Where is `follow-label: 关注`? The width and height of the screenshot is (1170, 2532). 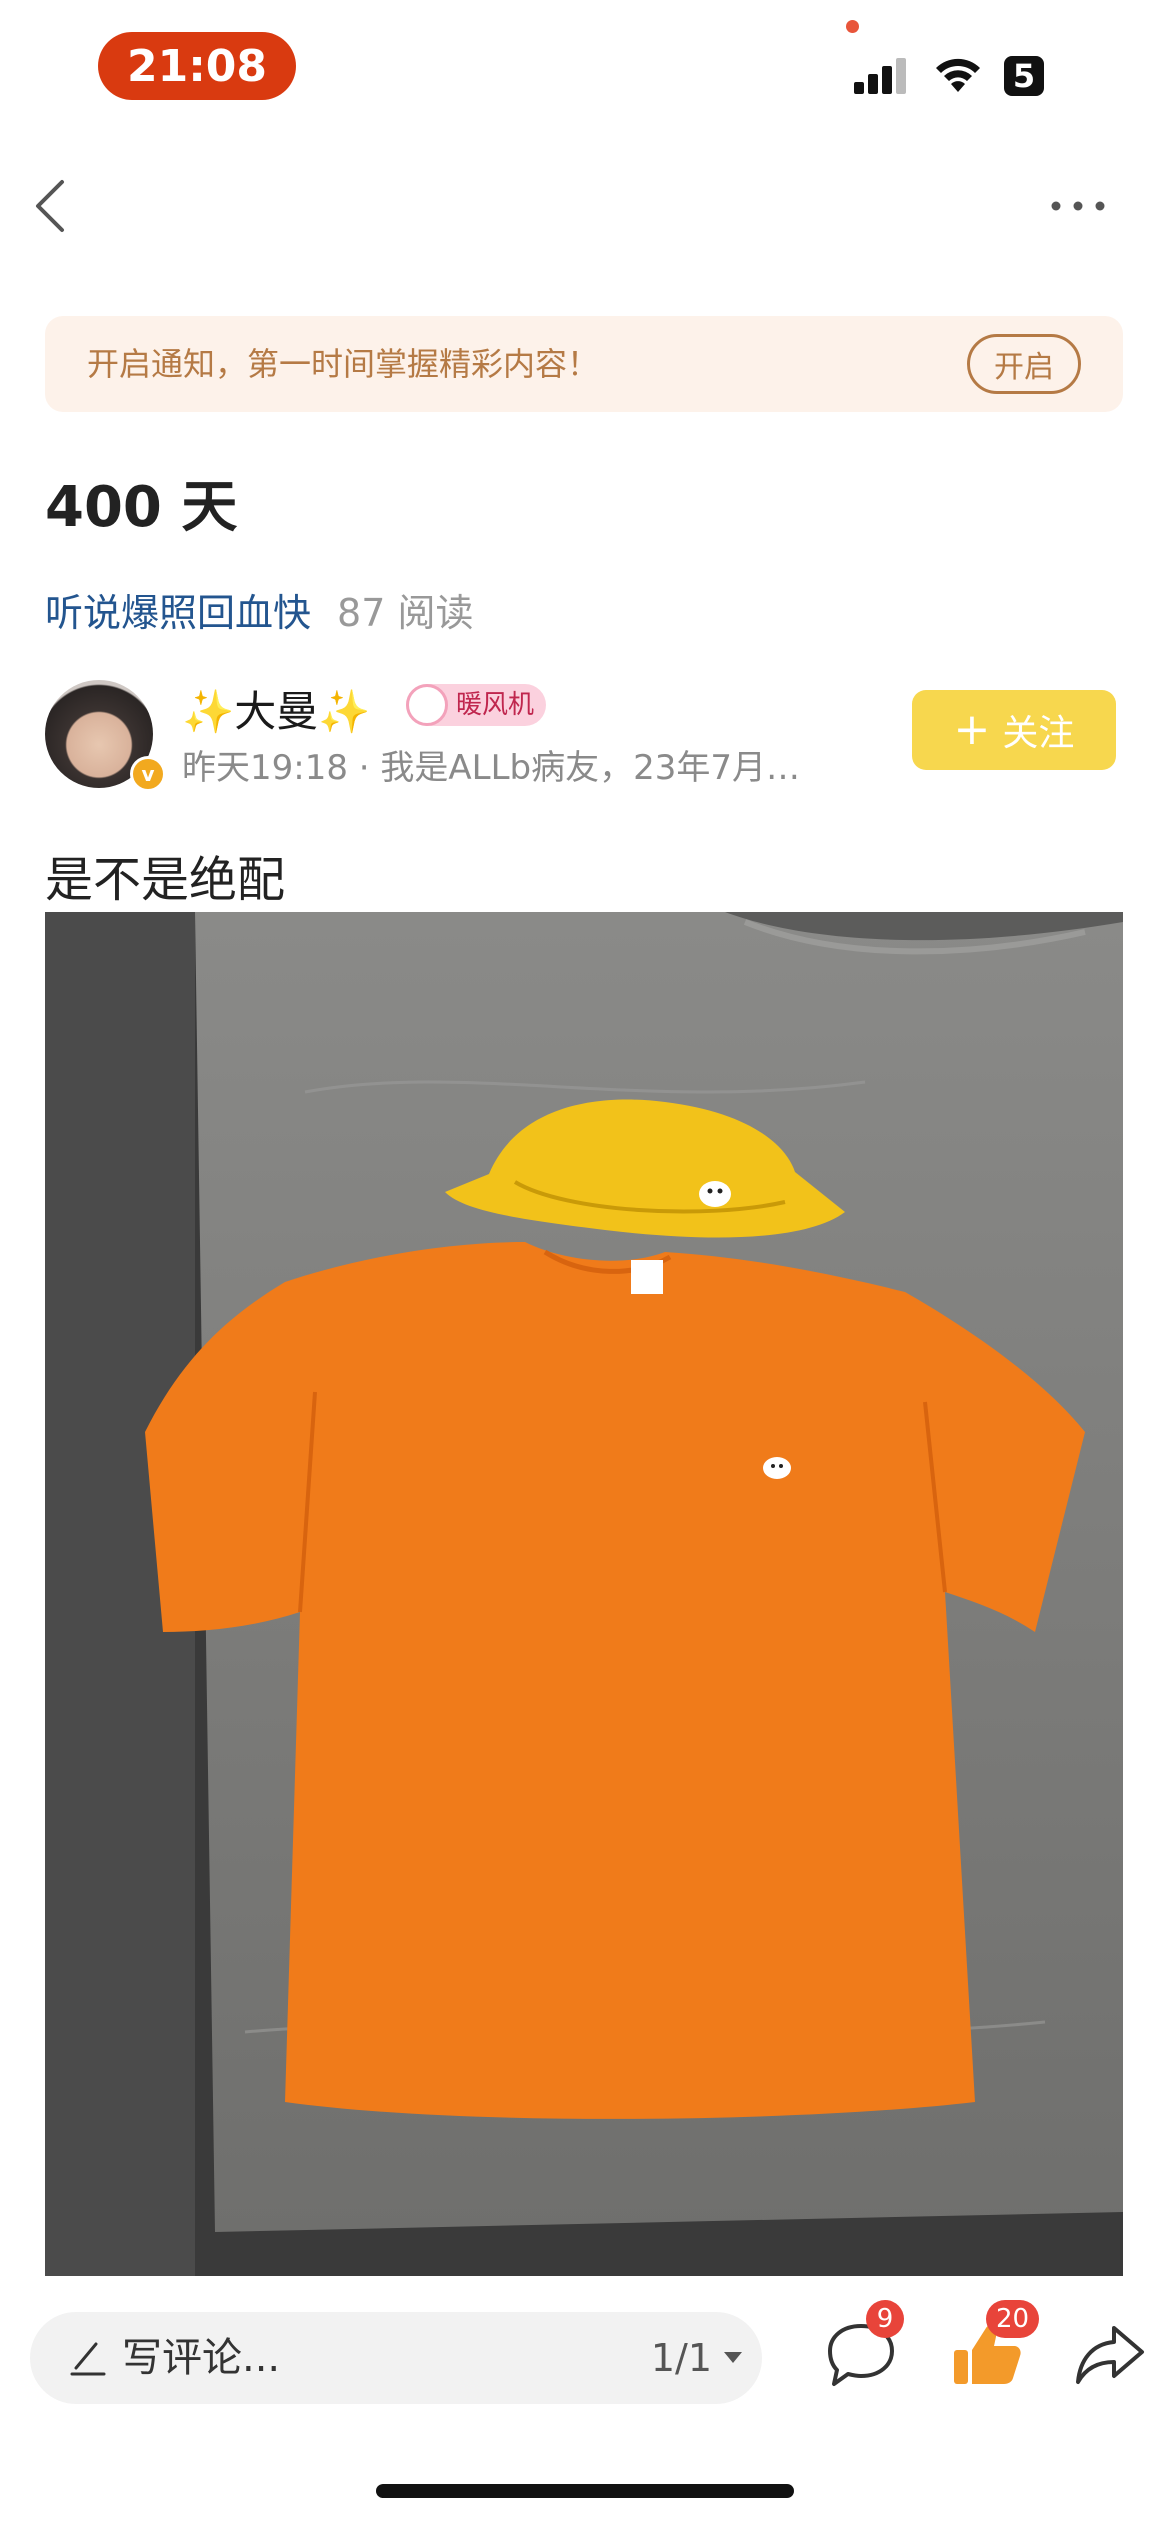
follow-label: 关注 is located at coordinates (1038, 733).